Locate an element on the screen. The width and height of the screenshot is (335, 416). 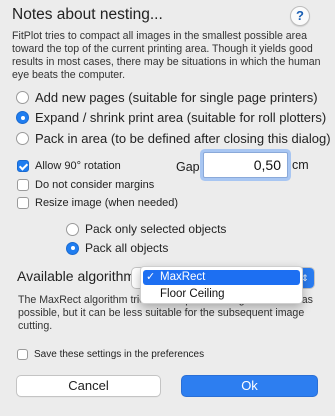
radio-label: Pack all objects is located at coordinates (127, 248).